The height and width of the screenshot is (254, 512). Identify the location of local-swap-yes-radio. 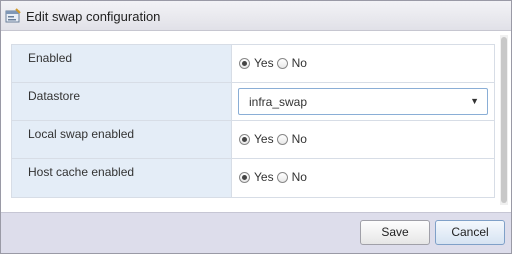
(244, 139).